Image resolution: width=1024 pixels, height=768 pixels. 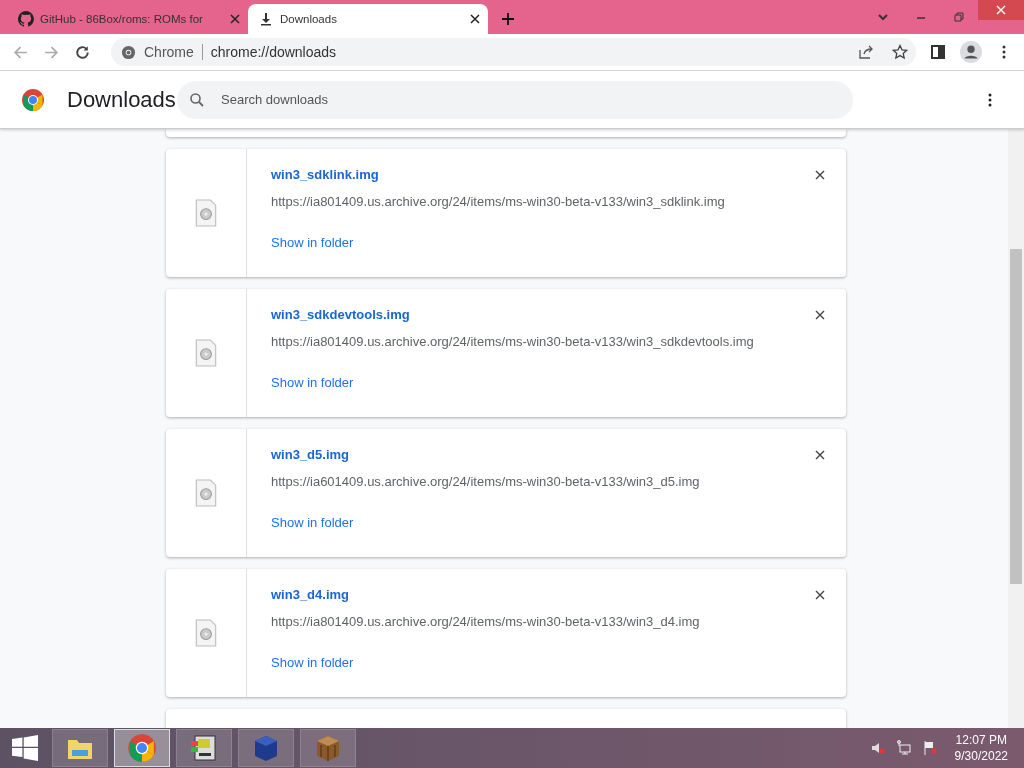 What do you see at coordinates (325, 174) in the screenshot?
I see `file-name-link: win3_sdklink.img` at bounding box center [325, 174].